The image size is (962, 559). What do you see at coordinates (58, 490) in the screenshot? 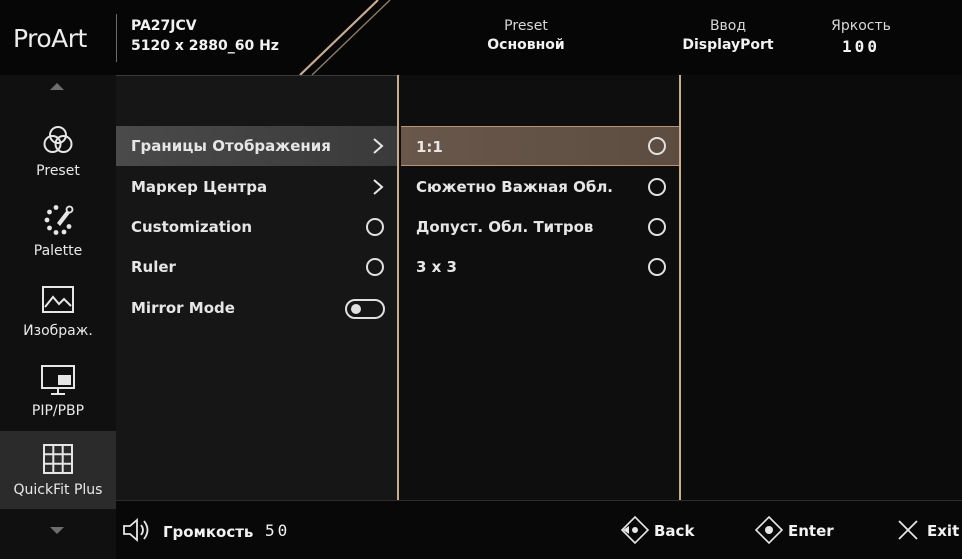
I see `sidebar-item-label: QuickFit Plus` at bounding box center [58, 490].